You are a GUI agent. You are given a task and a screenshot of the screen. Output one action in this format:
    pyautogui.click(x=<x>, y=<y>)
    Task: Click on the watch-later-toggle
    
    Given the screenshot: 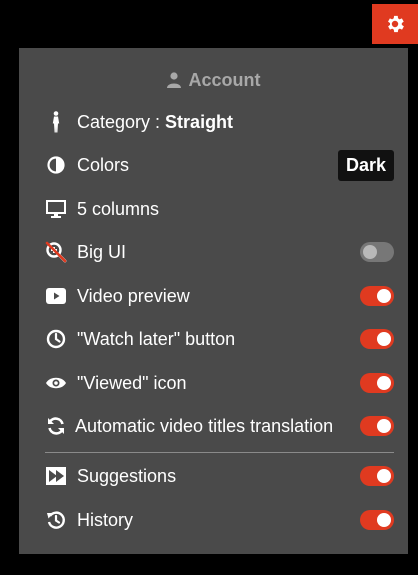 What is the action you would take?
    pyautogui.click(x=377, y=339)
    